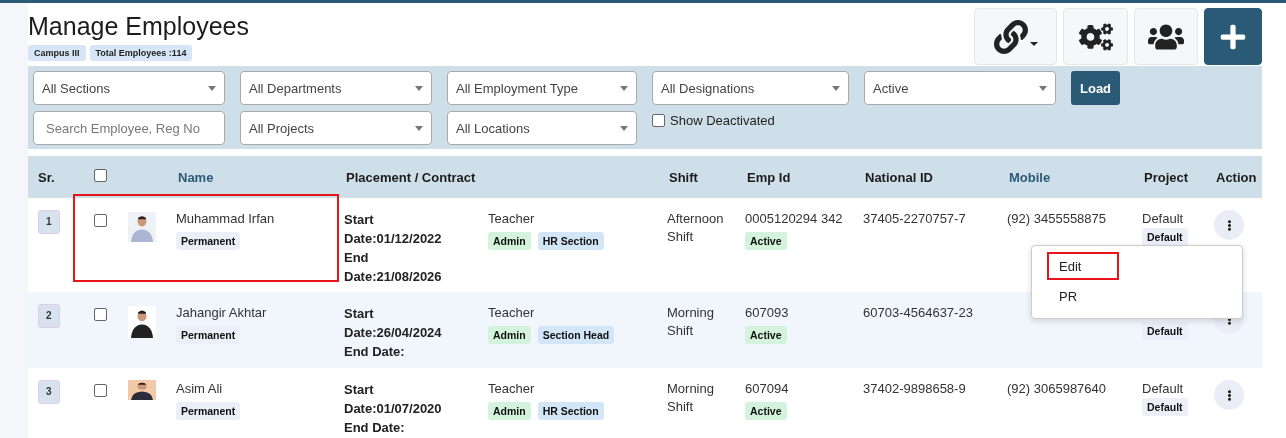 The image size is (1286, 438). What do you see at coordinates (1095, 36) in the screenshot?
I see `settings-button` at bounding box center [1095, 36].